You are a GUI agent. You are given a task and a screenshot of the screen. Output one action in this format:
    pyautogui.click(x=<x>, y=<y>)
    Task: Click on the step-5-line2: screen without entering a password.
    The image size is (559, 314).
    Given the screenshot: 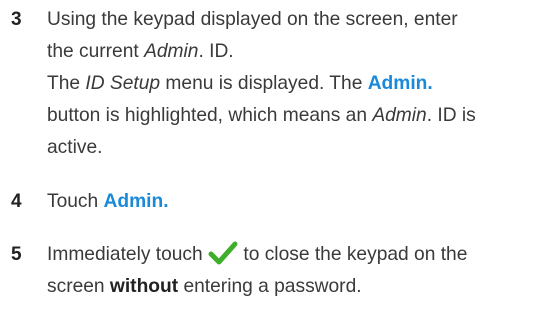 What is the action you would take?
    pyautogui.click(x=299, y=287)
    